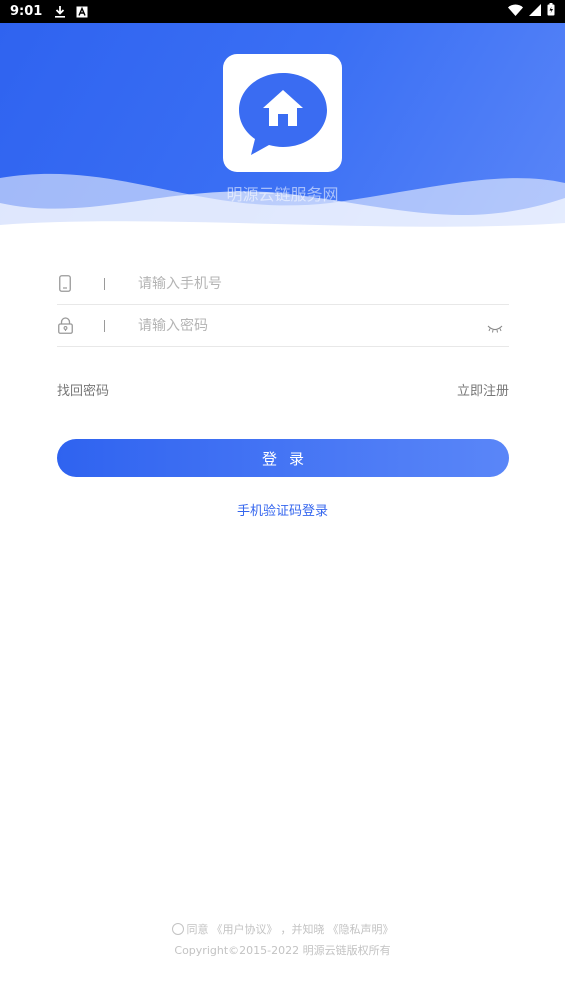 The image size is (565, 1004). I want to click on user-agreement-link: 《用户协议》, so click(245, 929).